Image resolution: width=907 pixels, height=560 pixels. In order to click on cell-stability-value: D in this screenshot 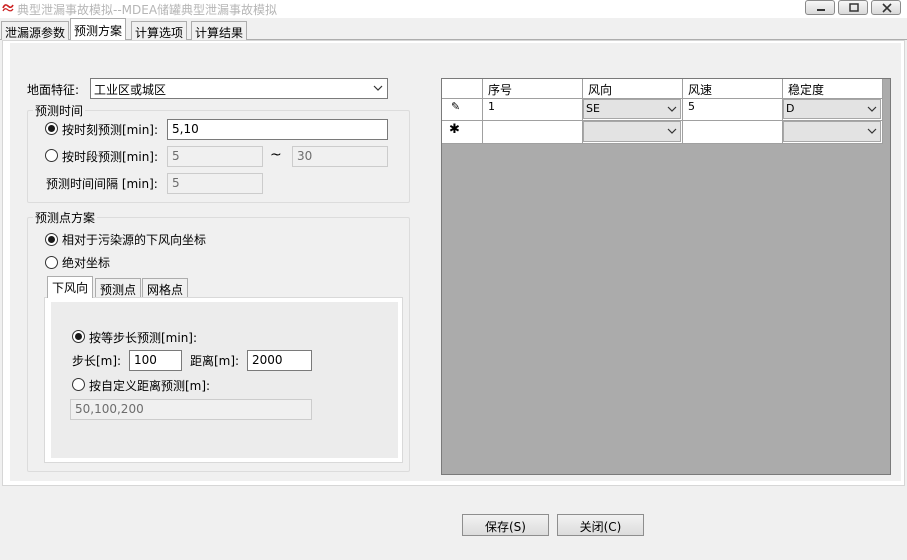, I will do `click(790, 108)`.